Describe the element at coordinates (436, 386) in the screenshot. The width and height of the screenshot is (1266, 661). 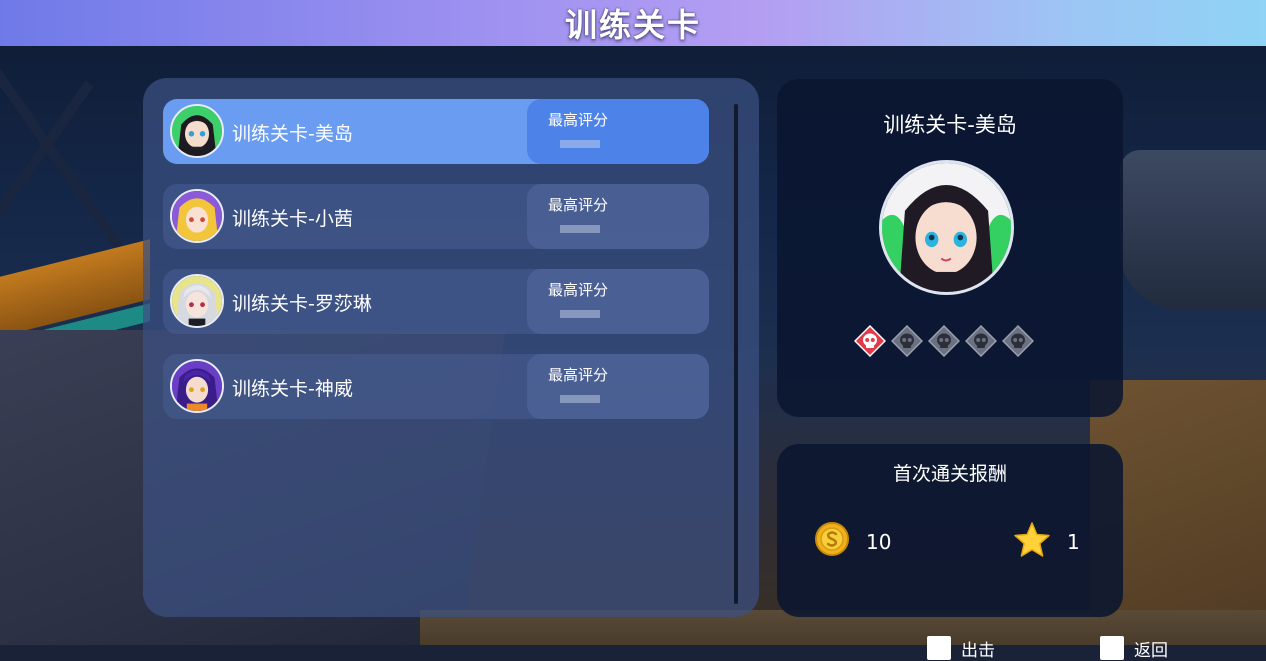
I see `level-row-shenwei: 训练关卡-神威 最高评分` at that location.